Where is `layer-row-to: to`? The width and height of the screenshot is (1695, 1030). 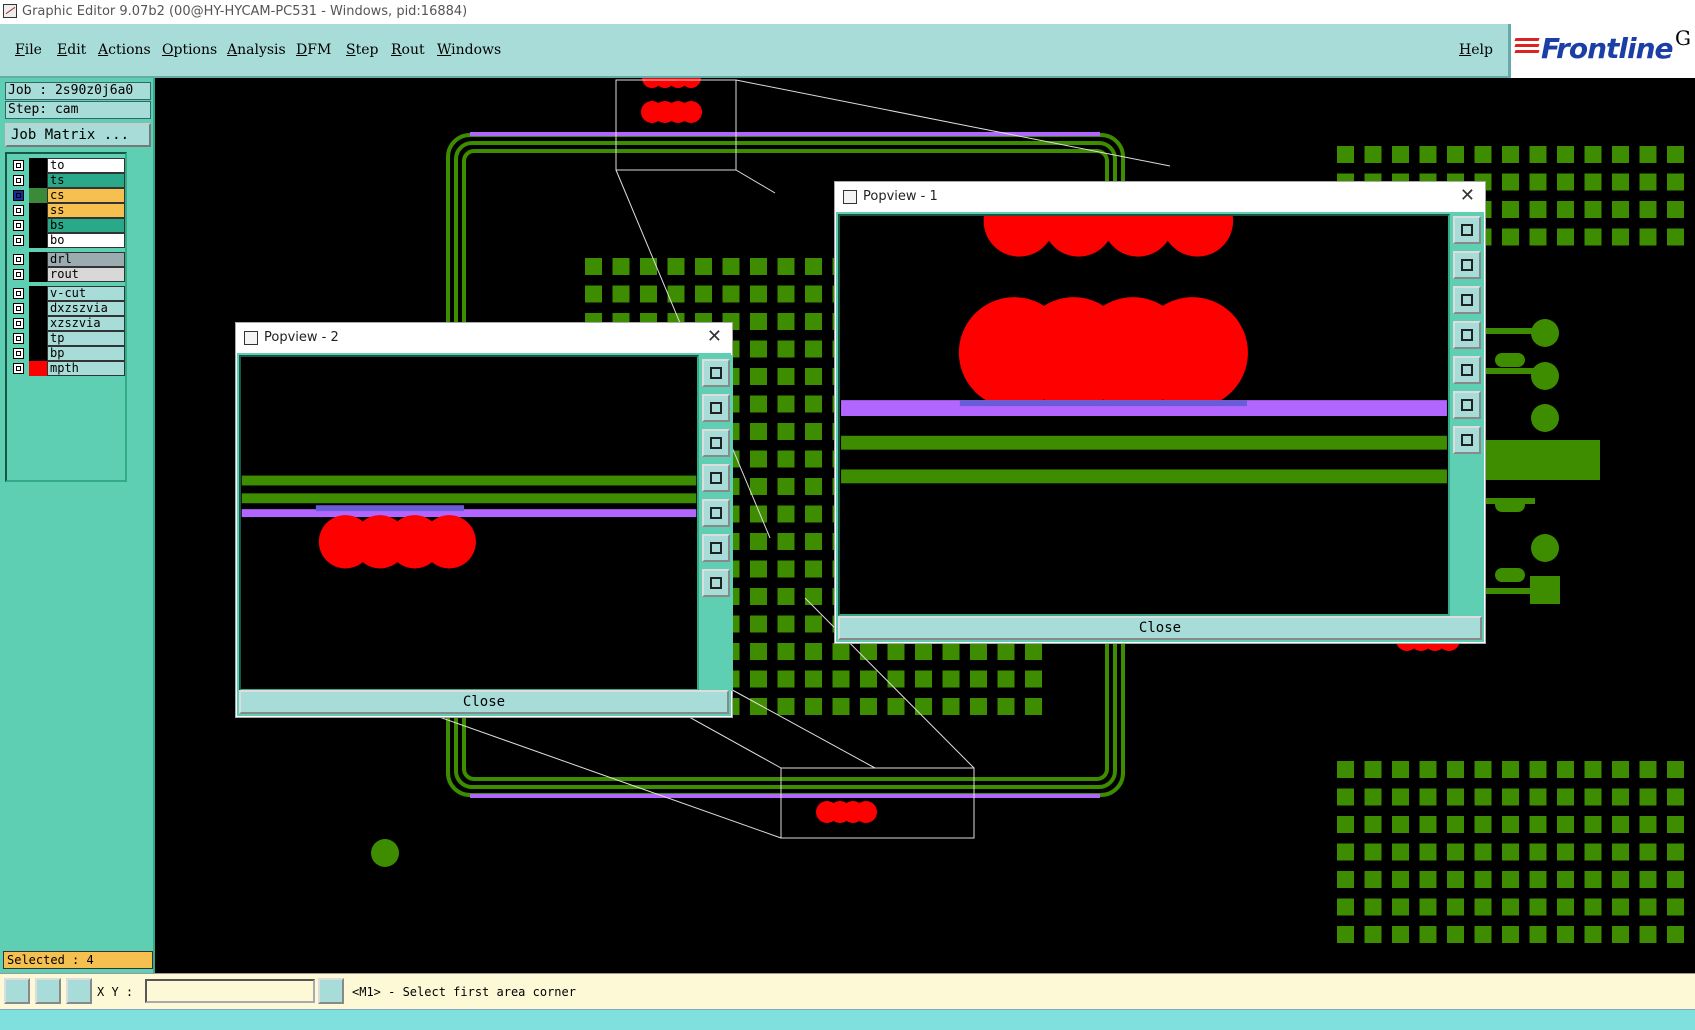 layer-row-to: to is located at coordinates (68, 165).